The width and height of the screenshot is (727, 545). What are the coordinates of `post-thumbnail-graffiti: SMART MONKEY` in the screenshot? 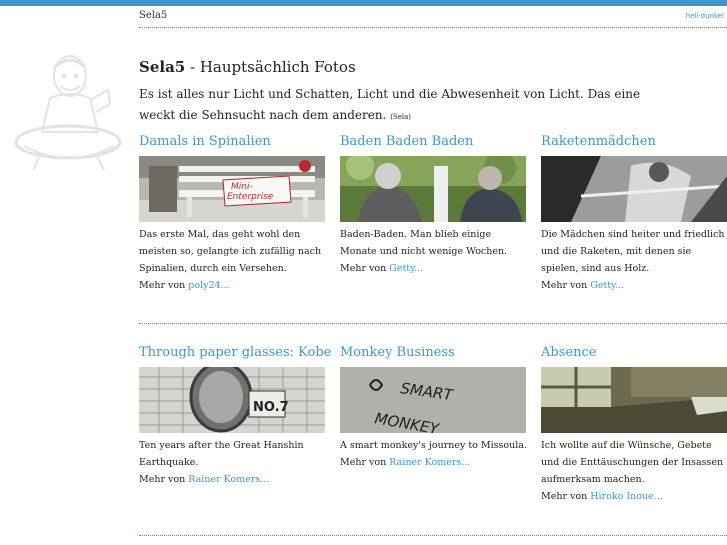 It's located at (433, 400).